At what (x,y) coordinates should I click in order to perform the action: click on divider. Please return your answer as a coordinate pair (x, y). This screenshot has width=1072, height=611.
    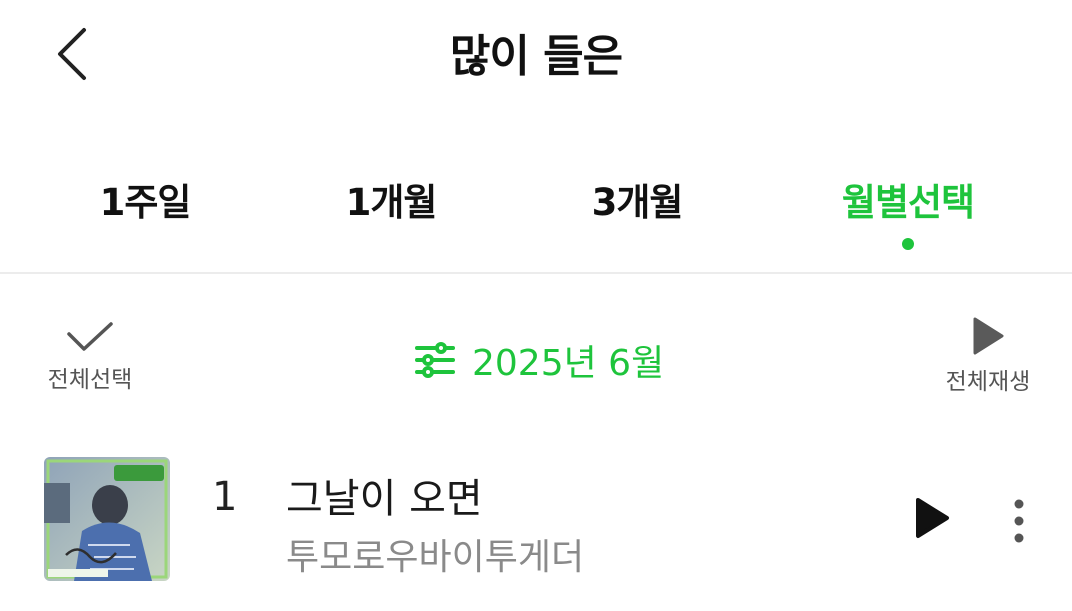
    Looking at the image, I should click on (536, 273).